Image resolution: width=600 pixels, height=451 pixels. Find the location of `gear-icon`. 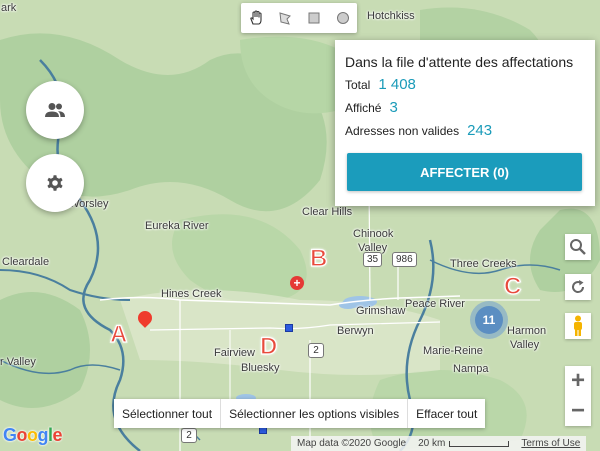

gear-icon is located at coordinates (55, 183).